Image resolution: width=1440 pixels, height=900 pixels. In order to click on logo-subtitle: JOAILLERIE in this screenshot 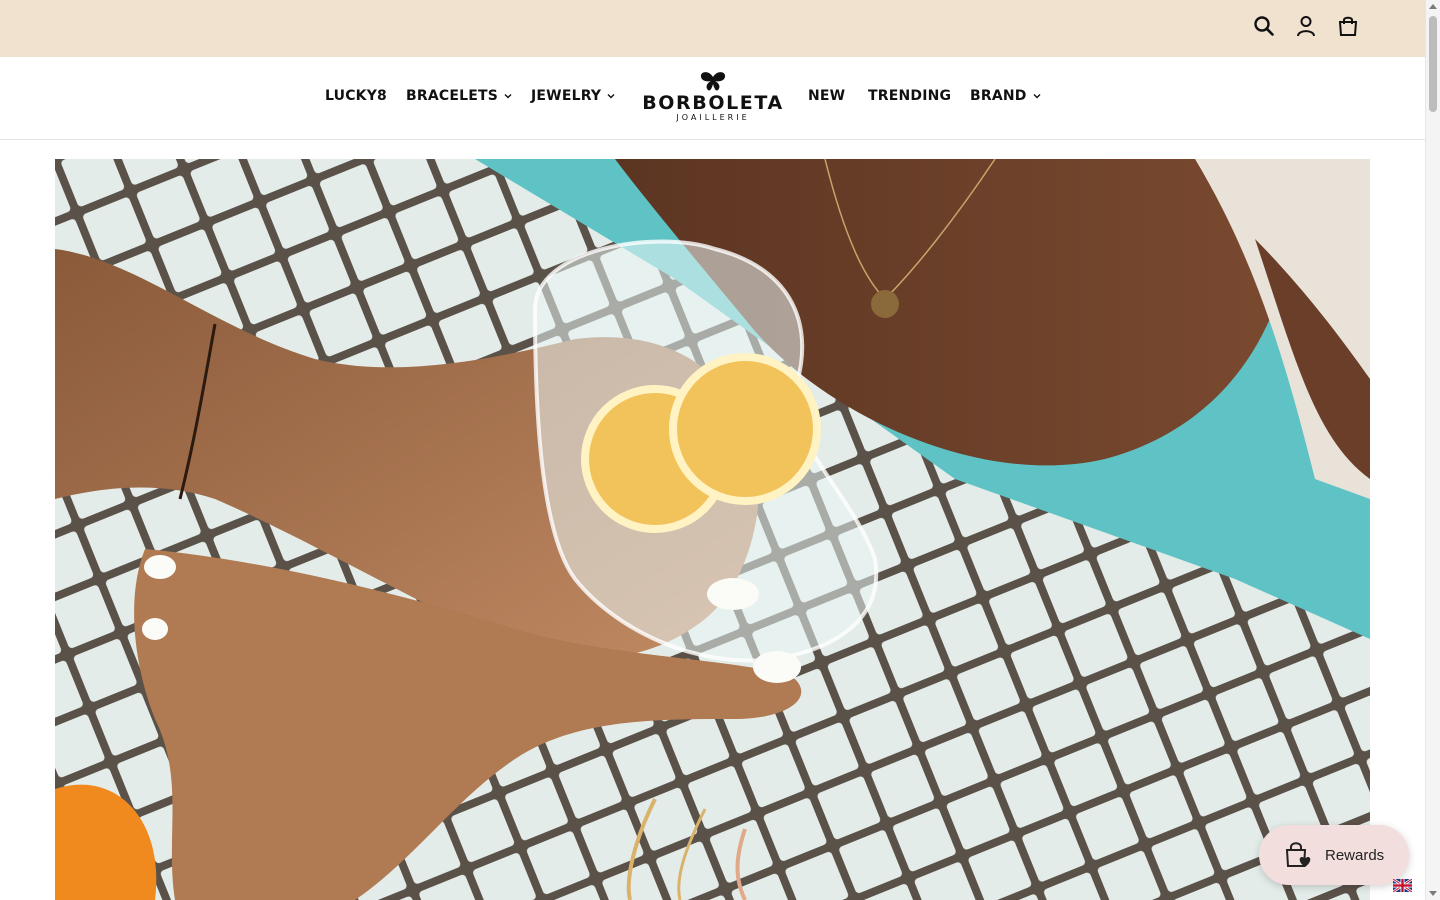, I will do `click(713, 117)`.